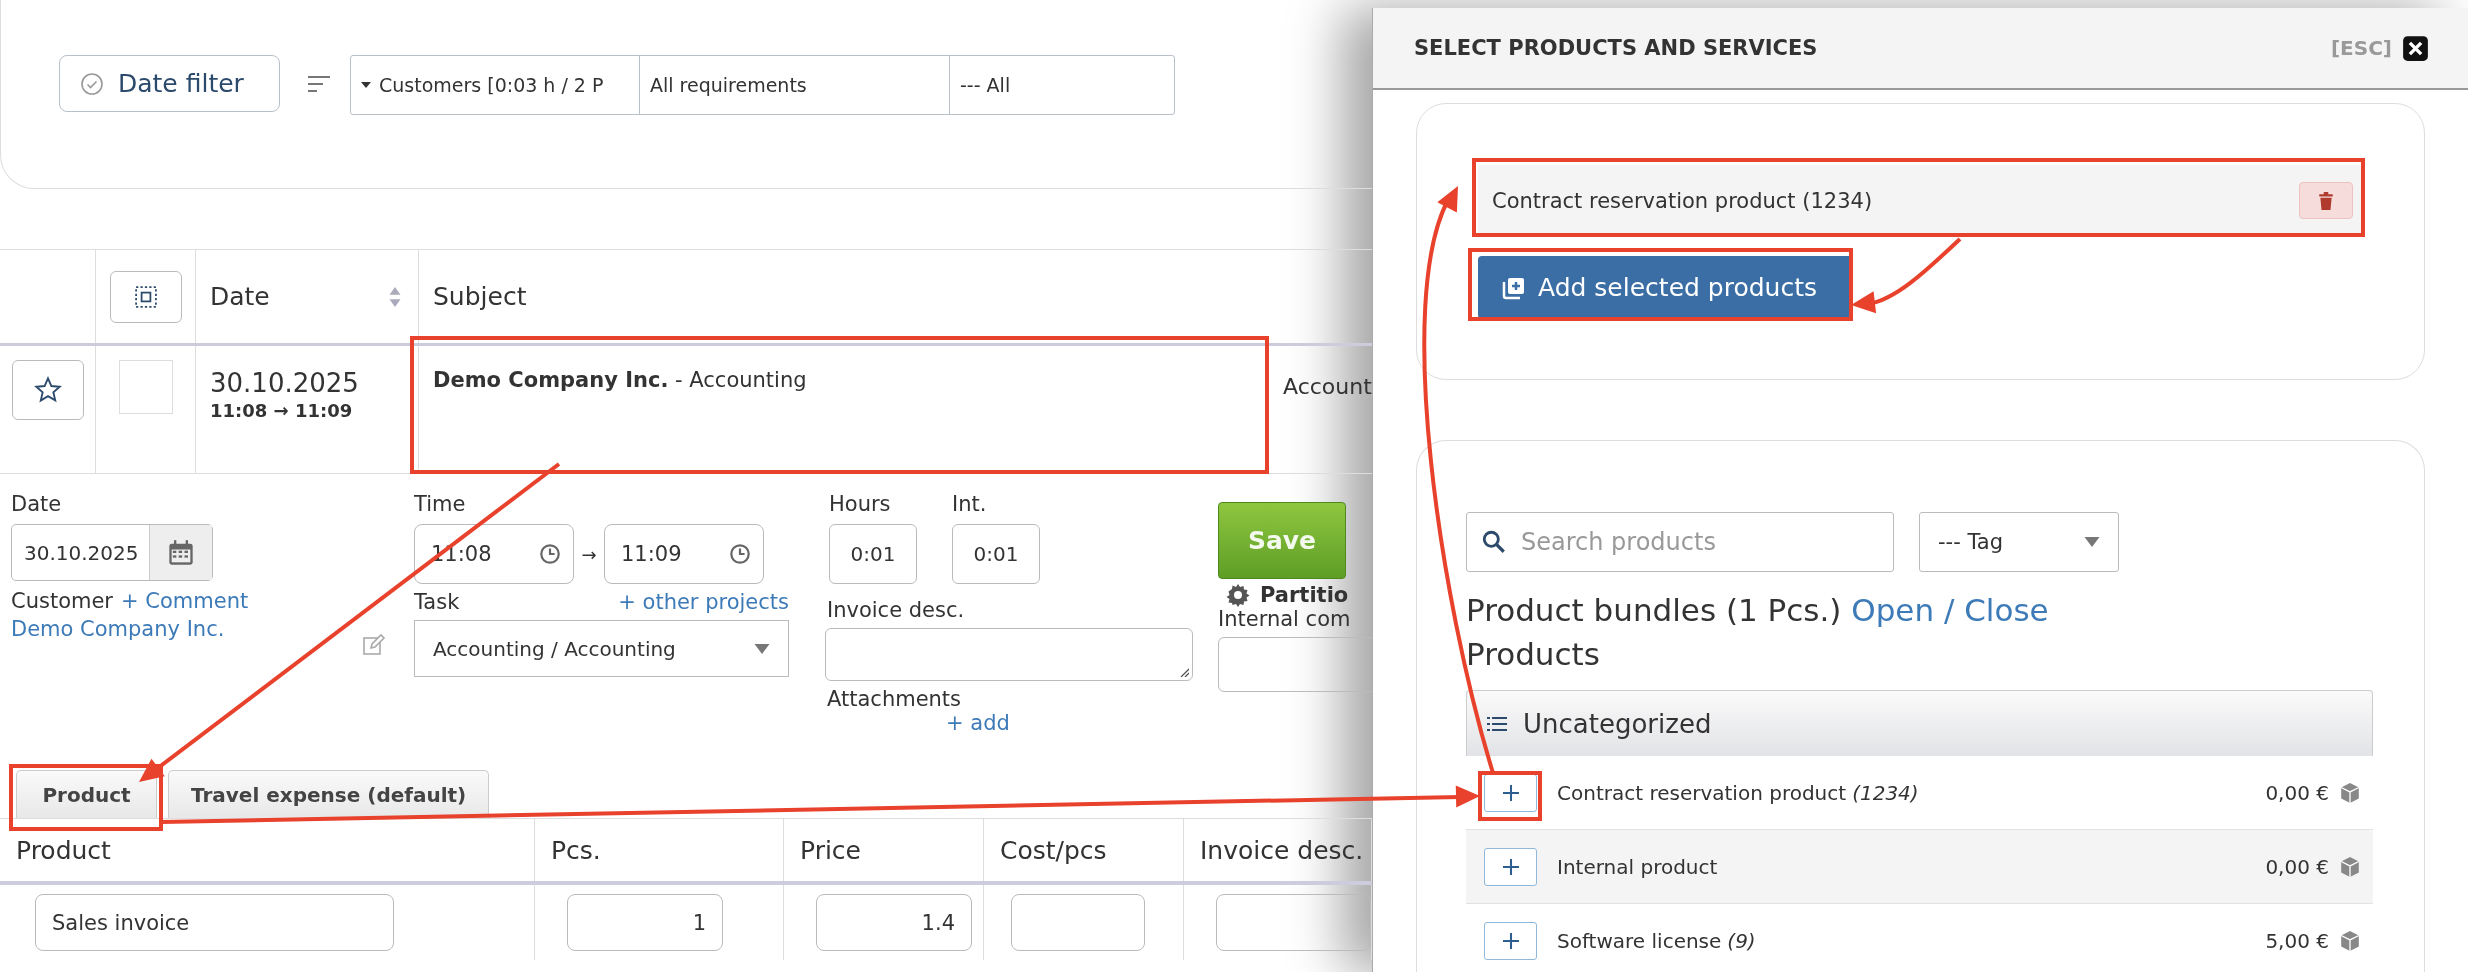  Describe the element at coordinates (169, 83) in the screenshot. I see `date-filter-button: Date filter` at that location.